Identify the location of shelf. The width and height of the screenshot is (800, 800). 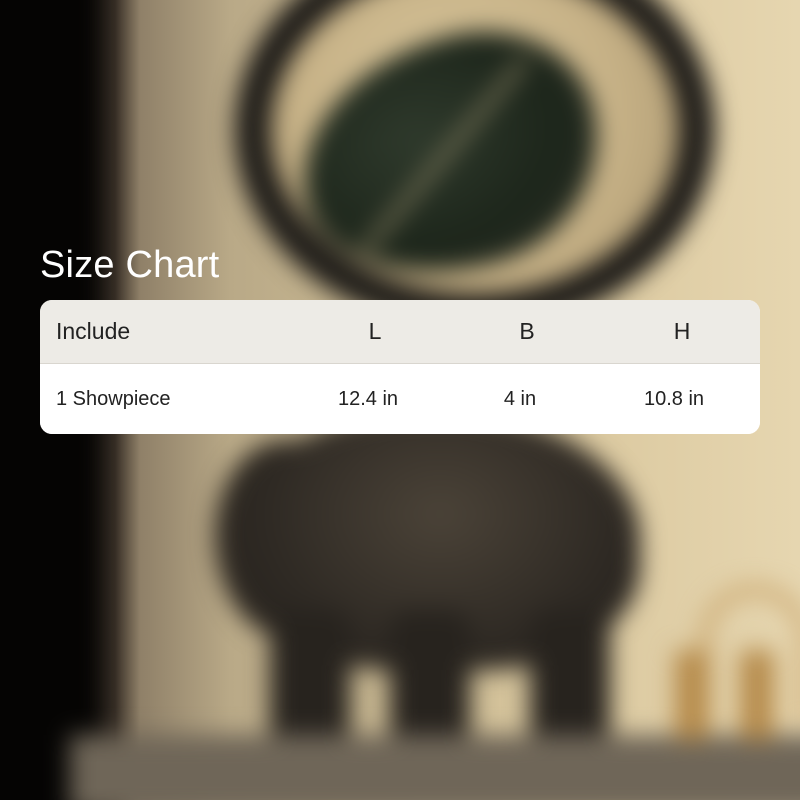
(435, 767).